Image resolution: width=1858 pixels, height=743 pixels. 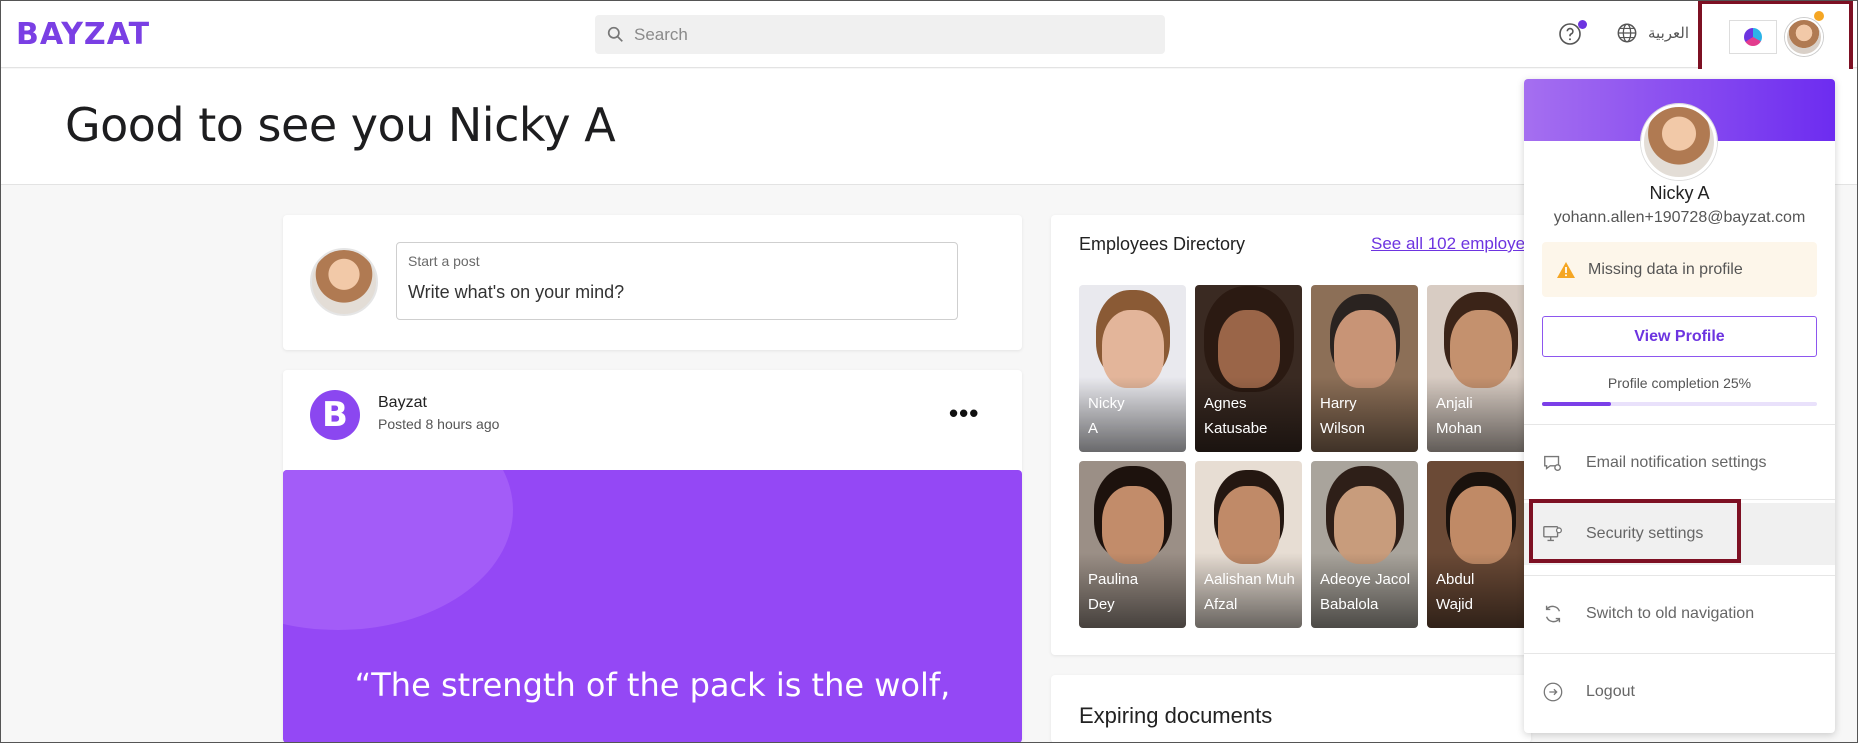 What do you see at coordinates (516, 292) in the screenshot?
I see `post-input-placeholder: Write what's on your mind?` at bounding box center [516, 292].